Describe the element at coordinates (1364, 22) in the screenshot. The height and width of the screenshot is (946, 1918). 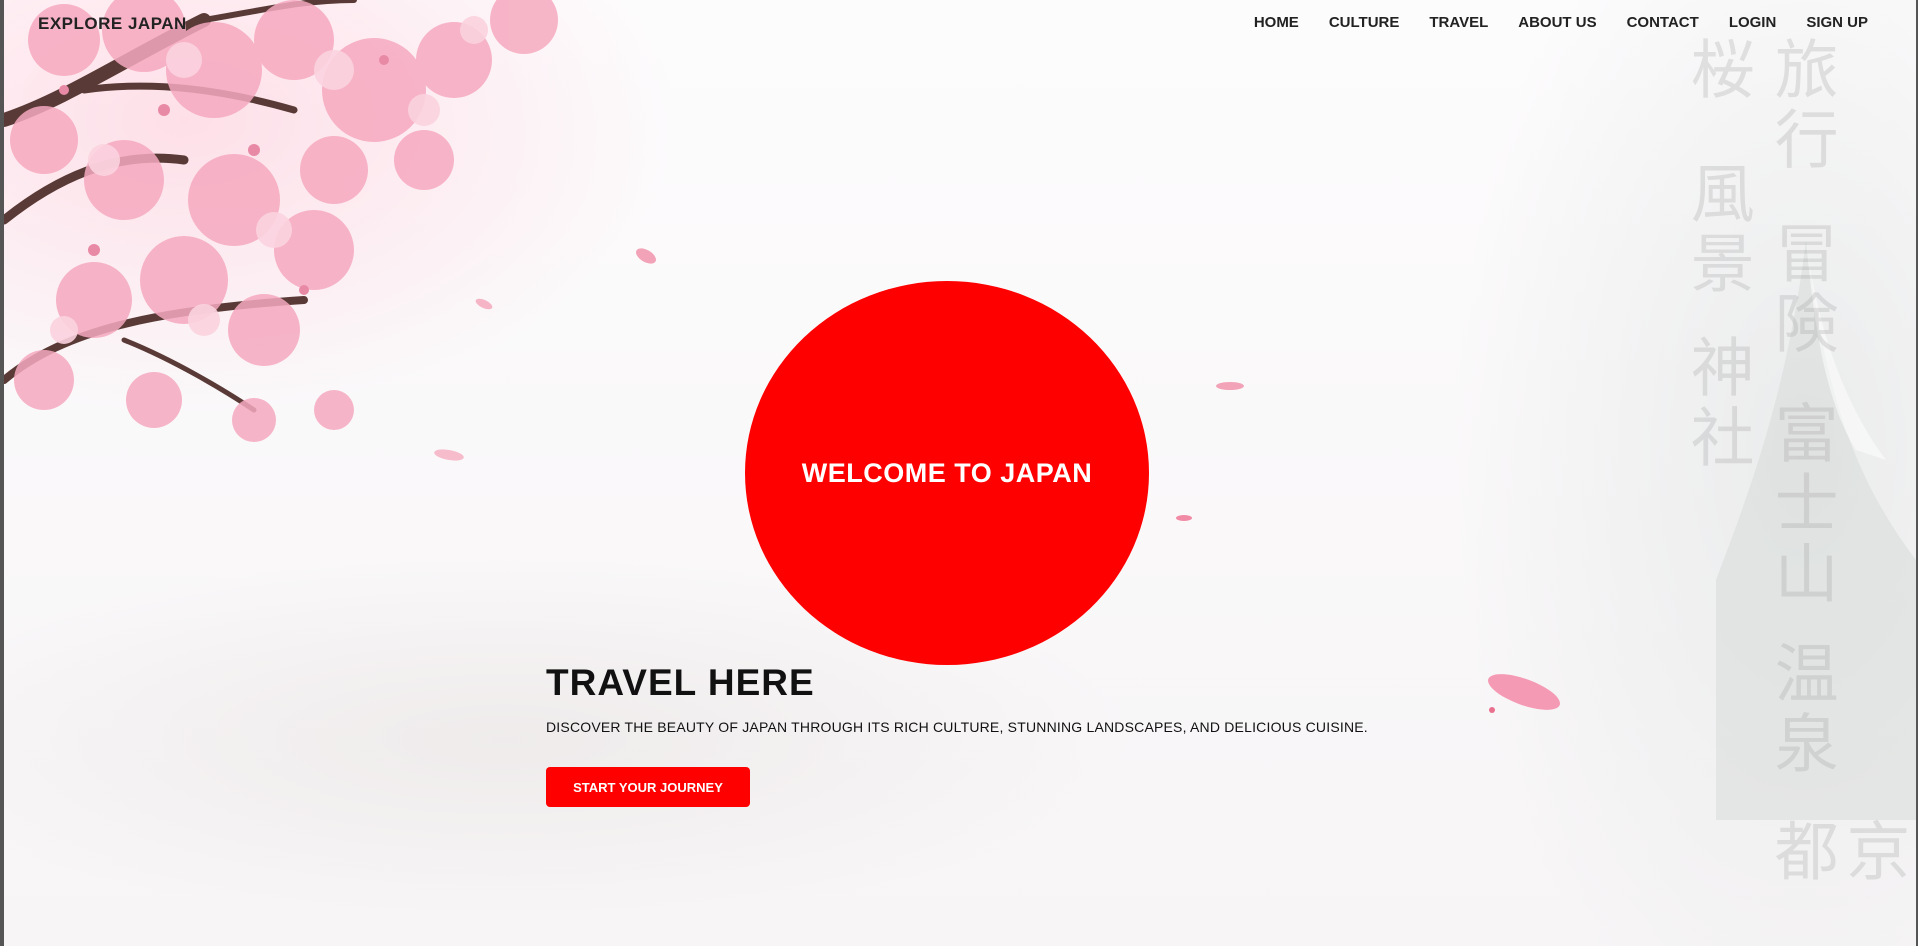
I see `nav-link-culture: Culture` at that location.